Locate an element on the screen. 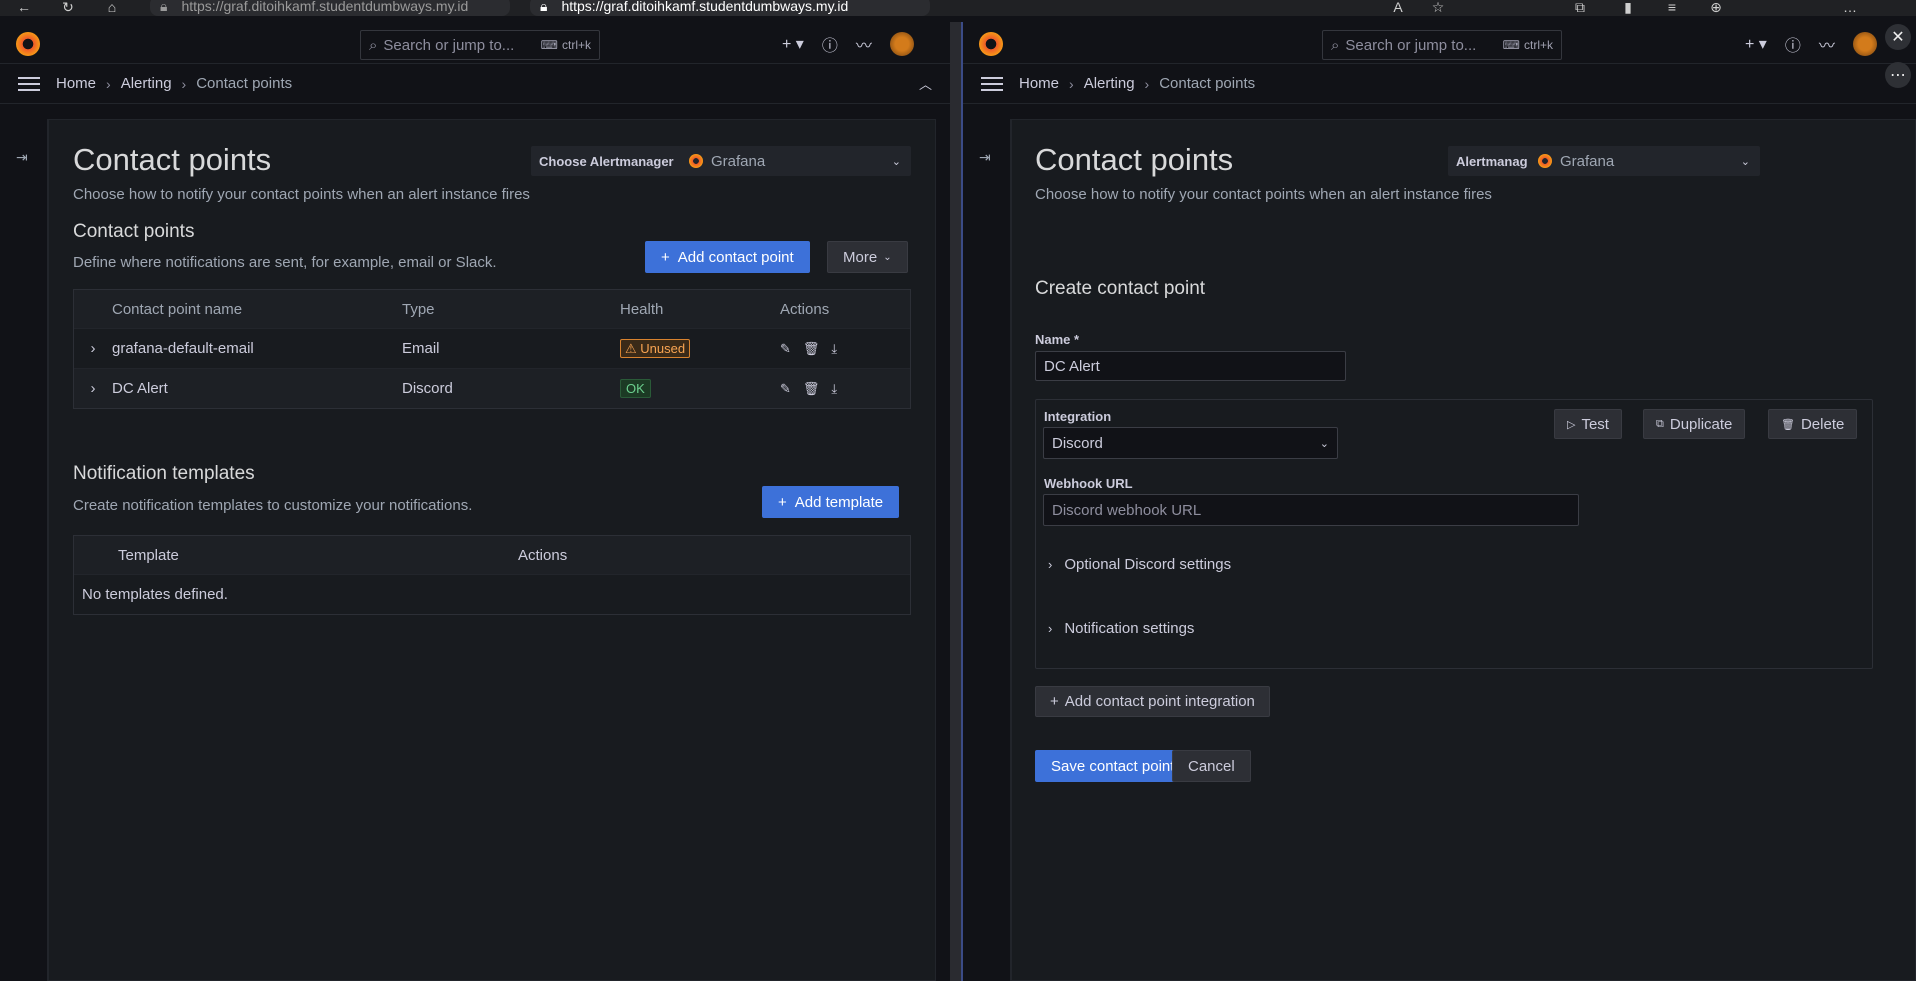 The width and height of the screenshot is (1916, 981). add-integration-button: + Add contact point integration is located at coordinates (1152, 701).